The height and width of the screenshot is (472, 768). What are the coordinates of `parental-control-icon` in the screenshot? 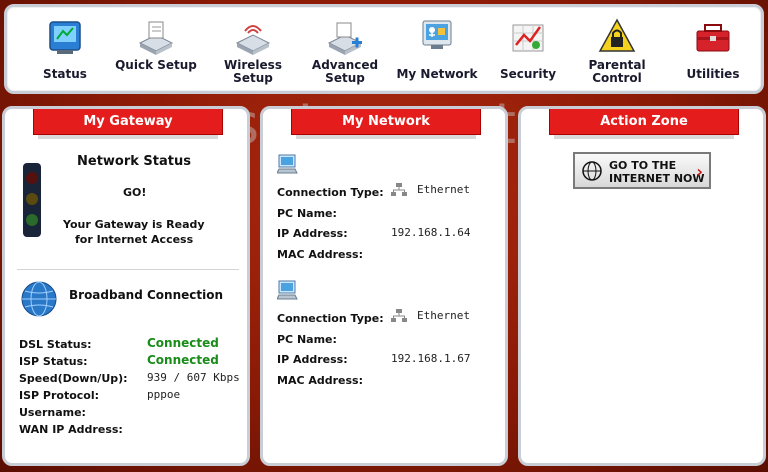 It's located at (617, 35).